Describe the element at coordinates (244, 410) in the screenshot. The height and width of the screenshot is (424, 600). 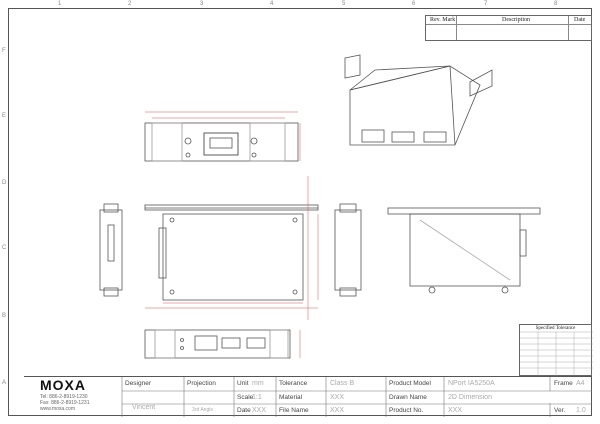
I see `date-label: Date` at that location.